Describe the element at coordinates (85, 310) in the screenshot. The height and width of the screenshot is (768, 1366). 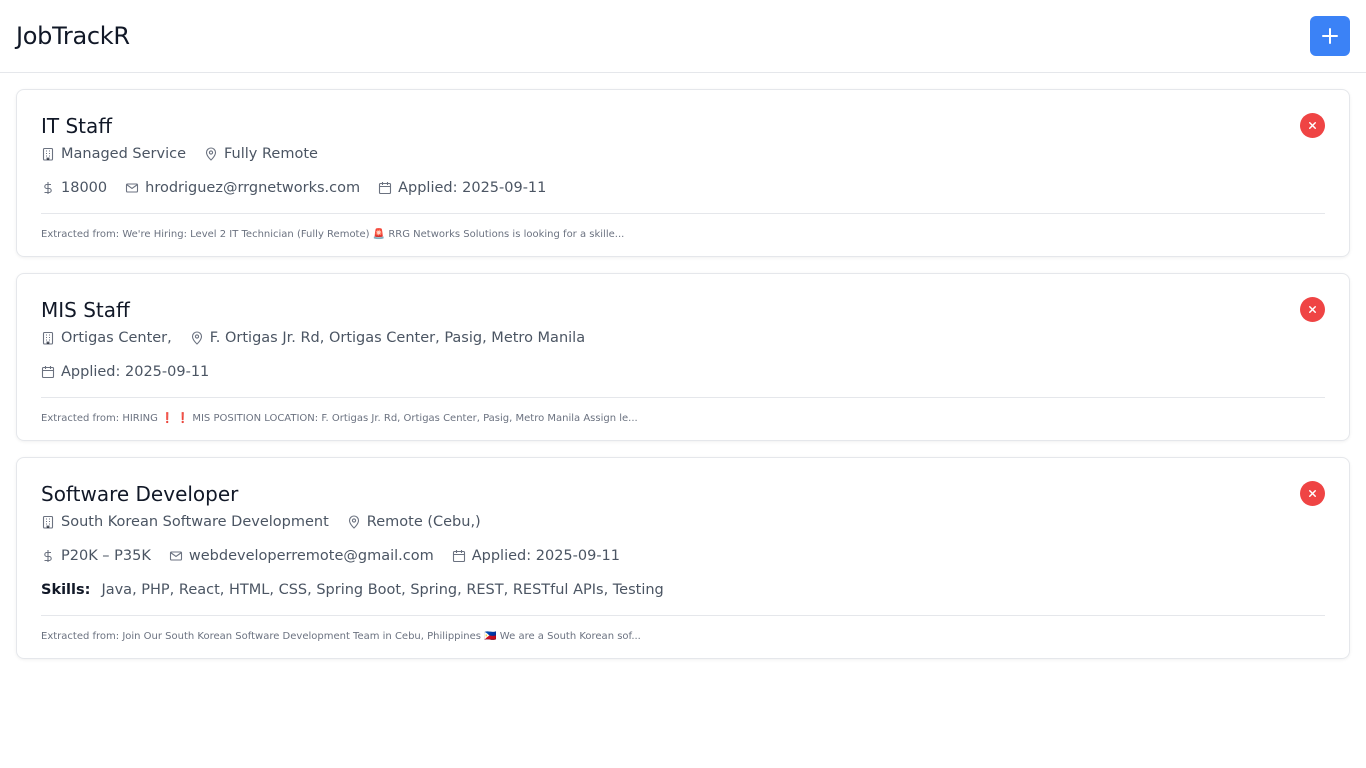
I see `job-title: MIS Staff` at that location.